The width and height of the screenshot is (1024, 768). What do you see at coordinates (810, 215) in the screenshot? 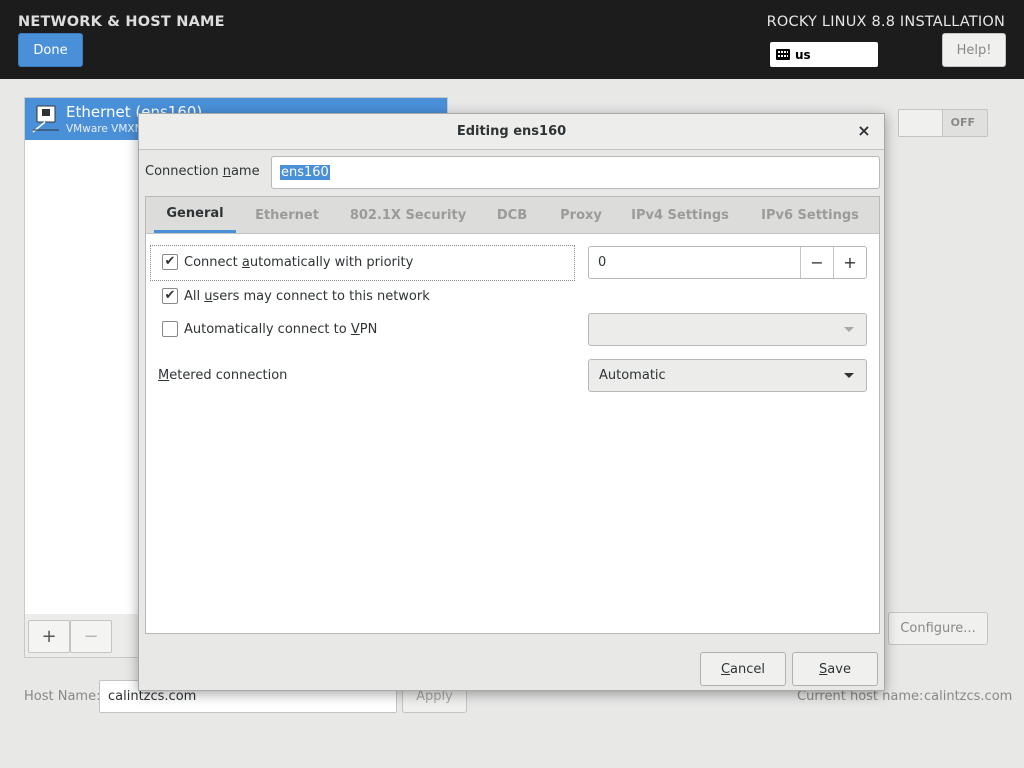
I see `tab-ipv6-settings: IPv6 Settings` at bounding box center [810, 215].